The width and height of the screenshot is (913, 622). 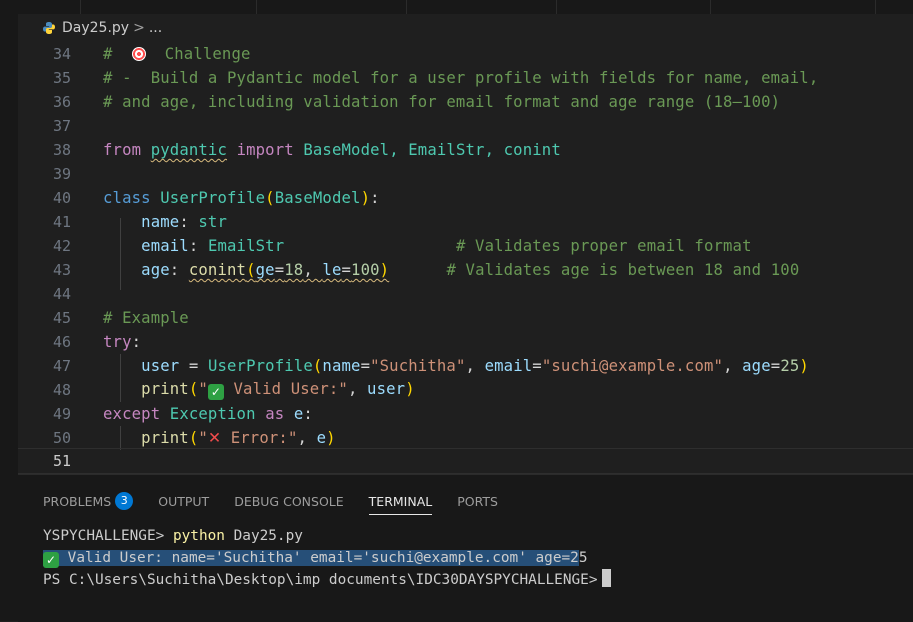 What do you see at coordinates (465, 318) in the screenshot?
I see `code-line: 45 # Example` at bounding box center [465, 318].